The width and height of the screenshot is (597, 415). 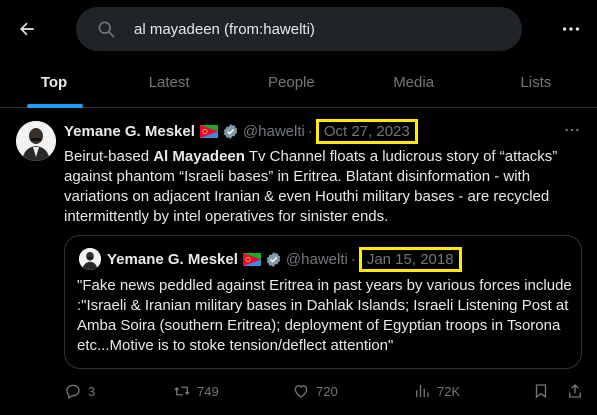 I want to click on tab-media: Media, so click(x=414, y=82).